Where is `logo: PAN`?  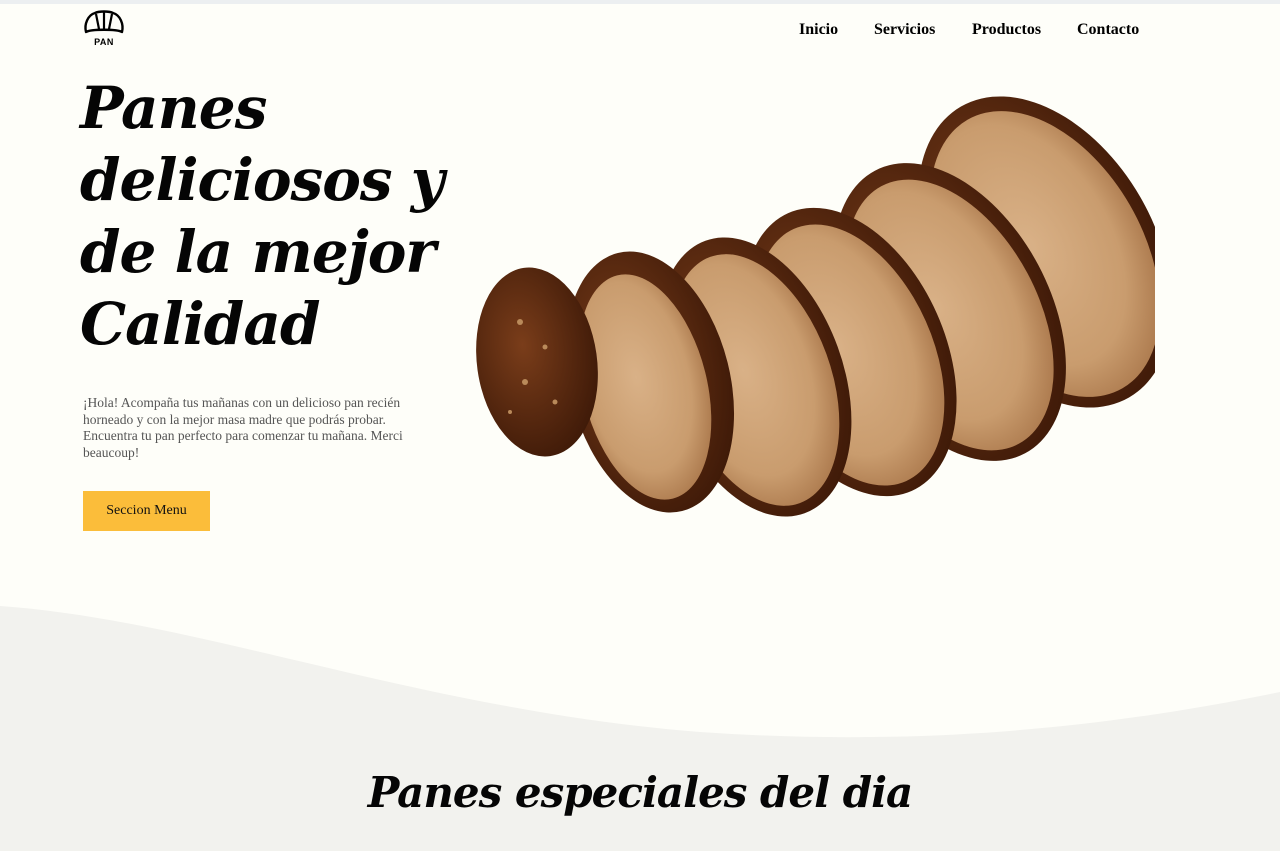 logo: PAN is located at coordinates (104, 29).